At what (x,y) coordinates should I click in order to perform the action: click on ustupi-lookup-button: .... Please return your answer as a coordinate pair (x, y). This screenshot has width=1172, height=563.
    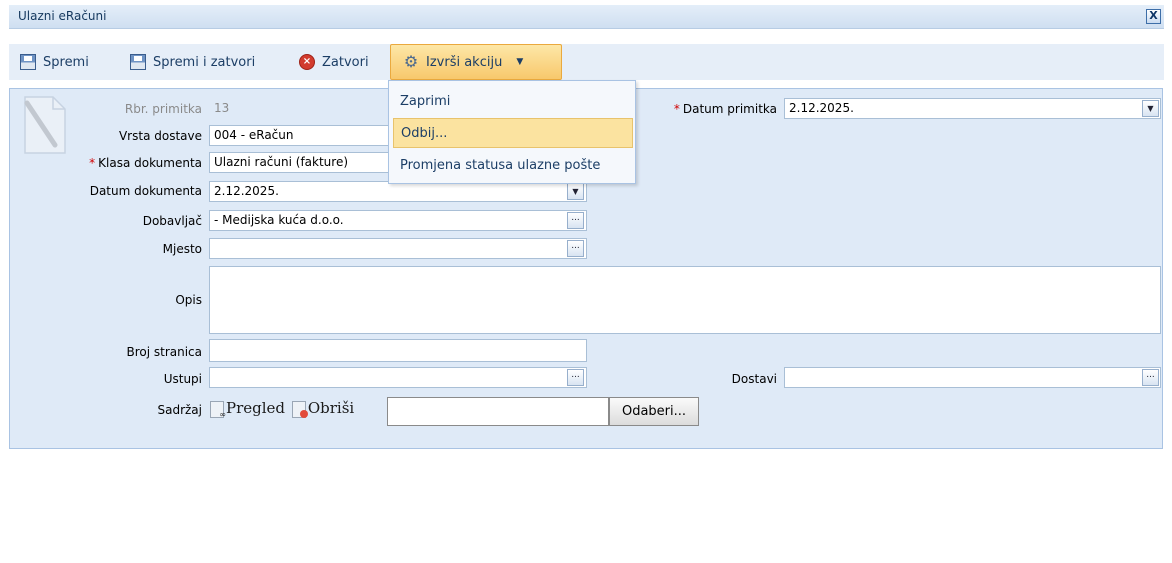
    Looking at the image, I should click on (575, 377).